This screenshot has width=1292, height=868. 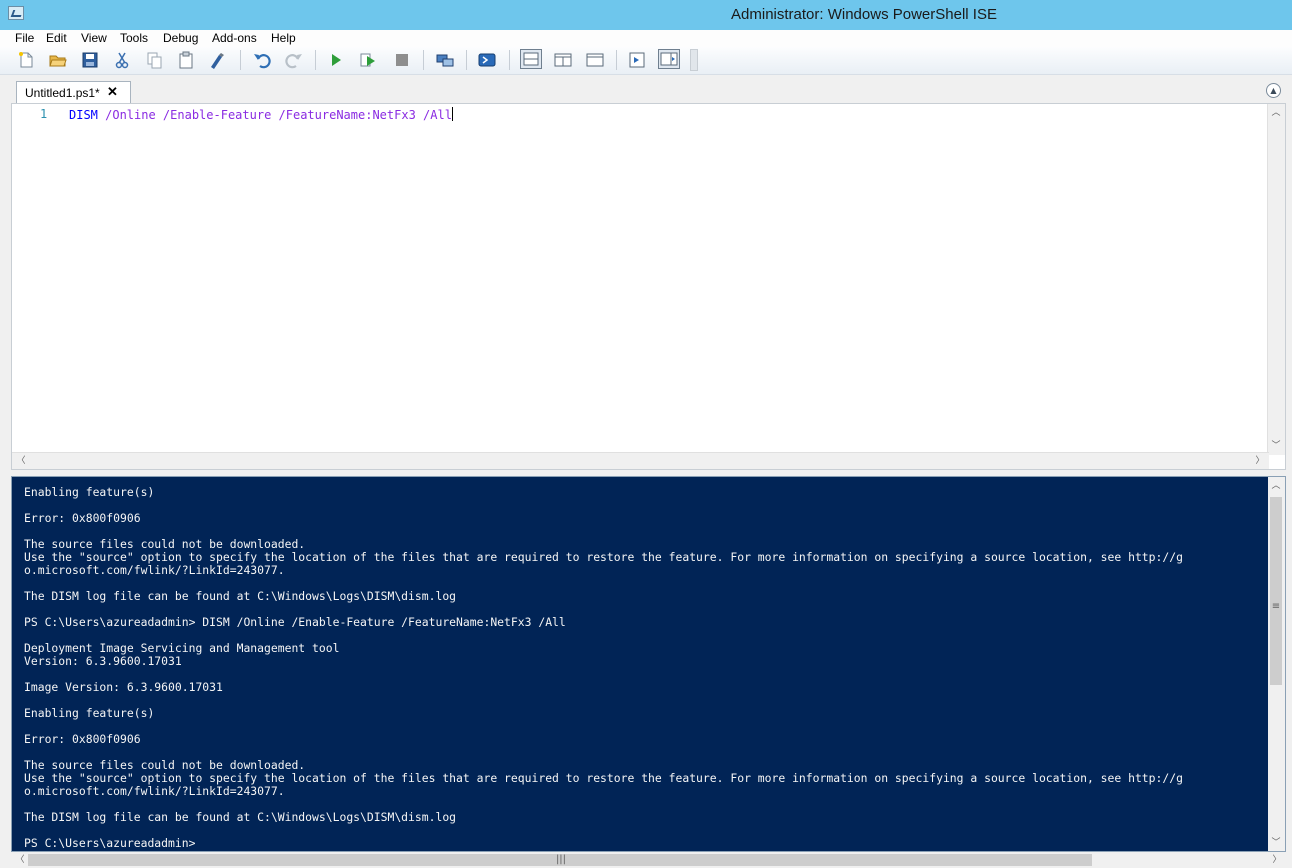 What do you see at coordinates (368, 60) in the screenshot?
I see `run-selection-icon` at bounding box center [368, 60].